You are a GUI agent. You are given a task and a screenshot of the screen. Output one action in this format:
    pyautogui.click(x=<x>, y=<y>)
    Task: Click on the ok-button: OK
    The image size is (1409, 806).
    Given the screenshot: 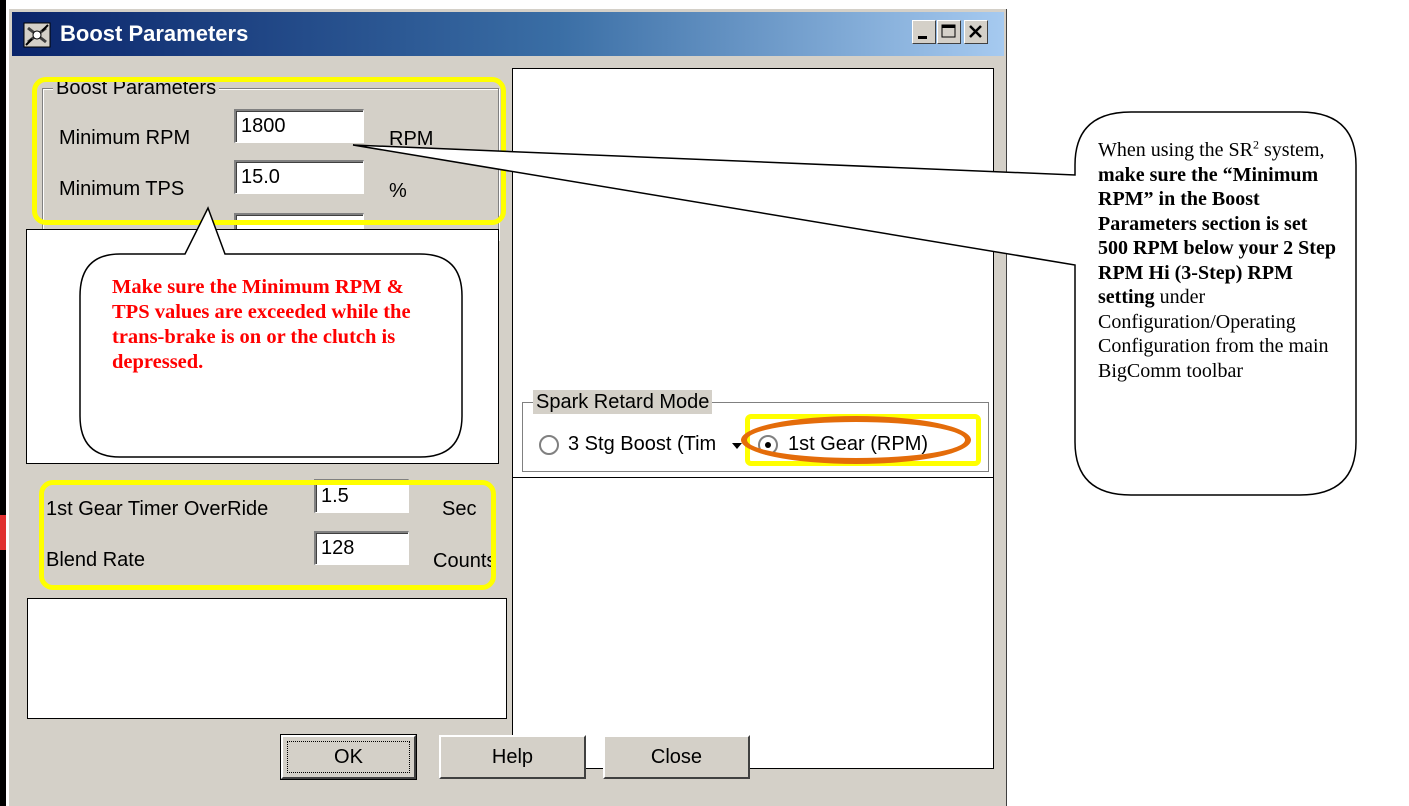 What is the action you would take?
    pyautogui.click(x=348, y=757)
    